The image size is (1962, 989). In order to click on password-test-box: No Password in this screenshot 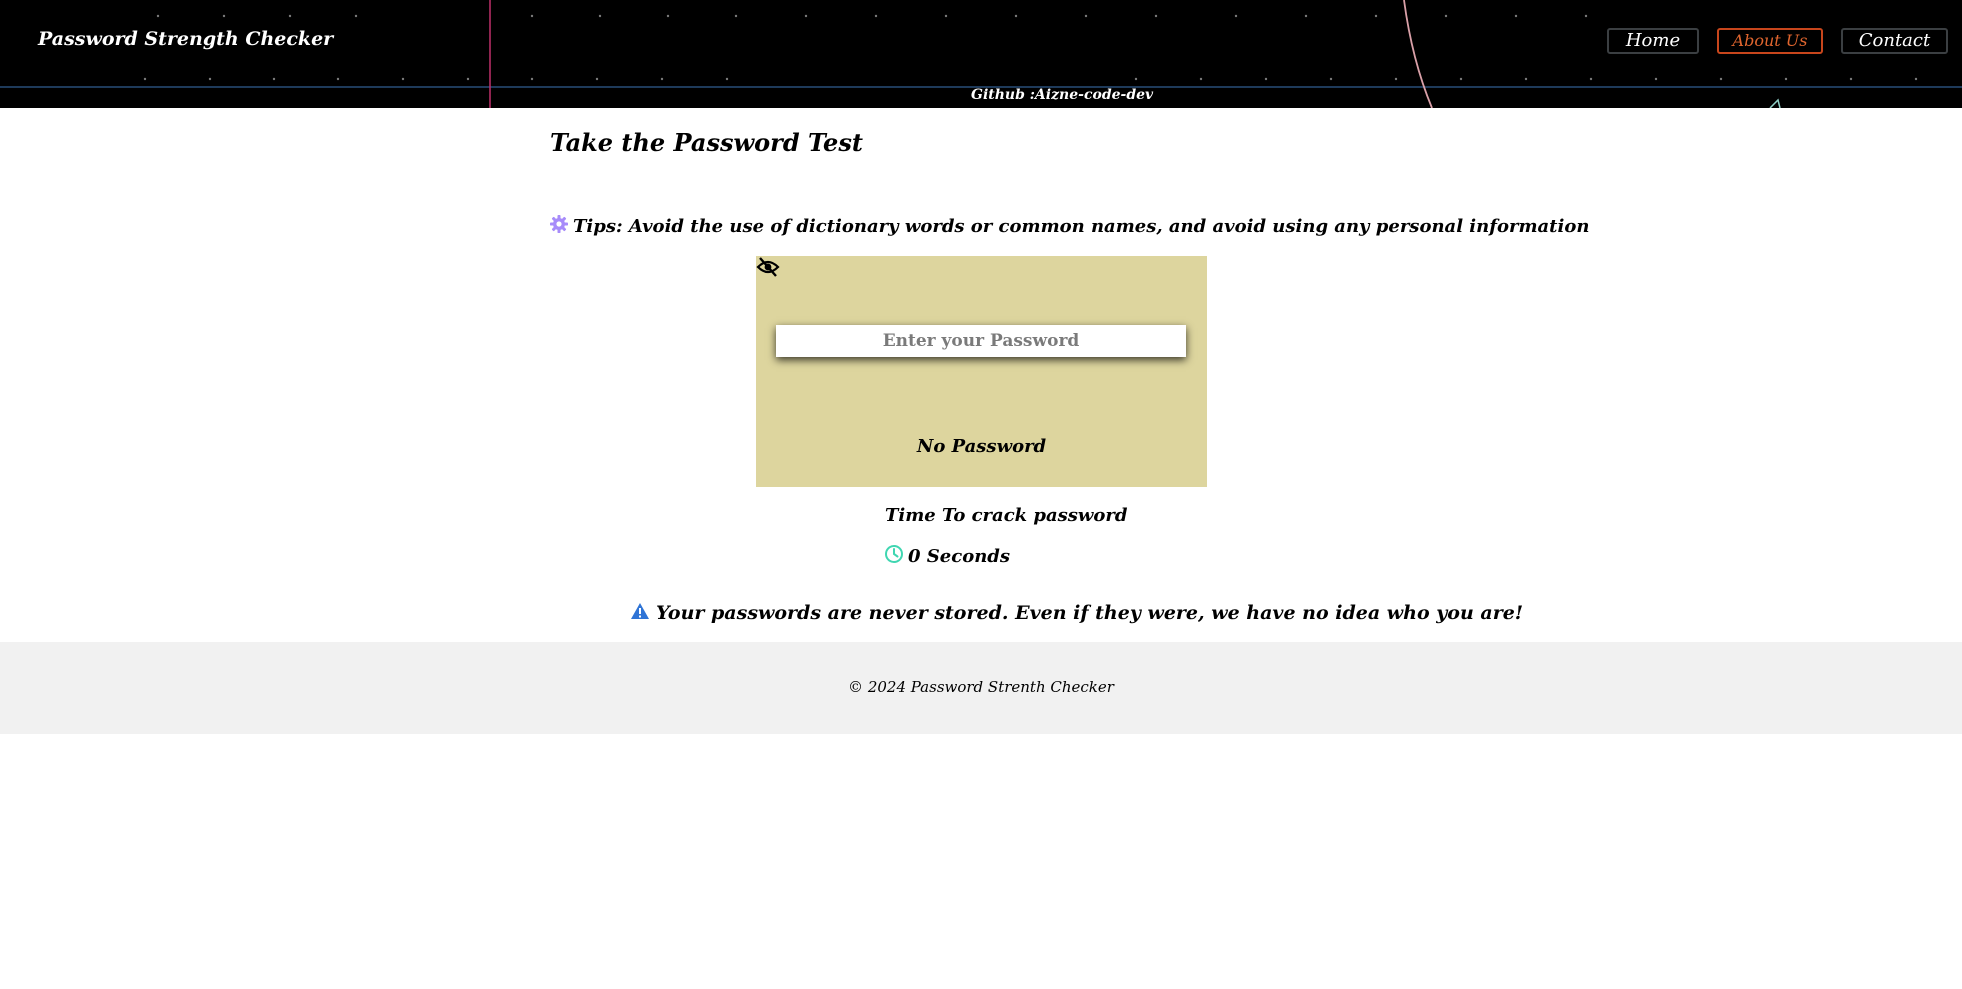, I will do `click(981, 371)`.